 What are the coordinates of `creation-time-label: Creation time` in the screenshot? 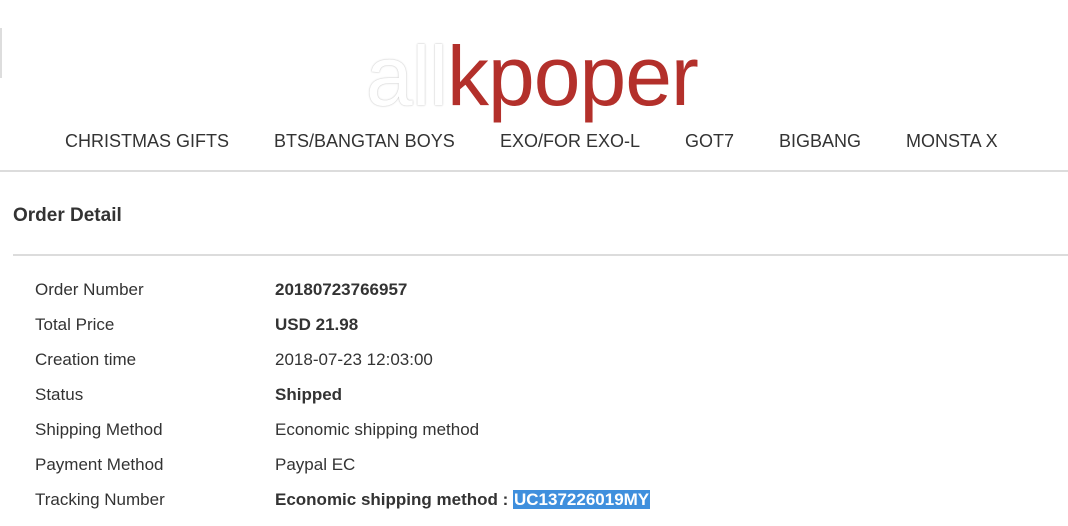 It's located at (86, 359).